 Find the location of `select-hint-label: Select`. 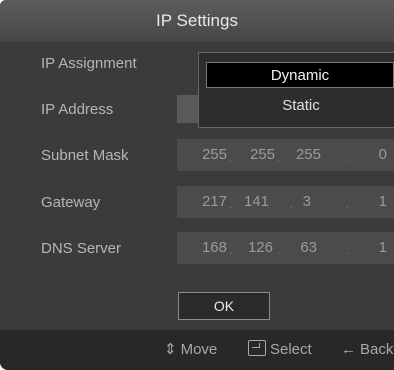

select-hint-label: Select is located at coordinates (291, 349).